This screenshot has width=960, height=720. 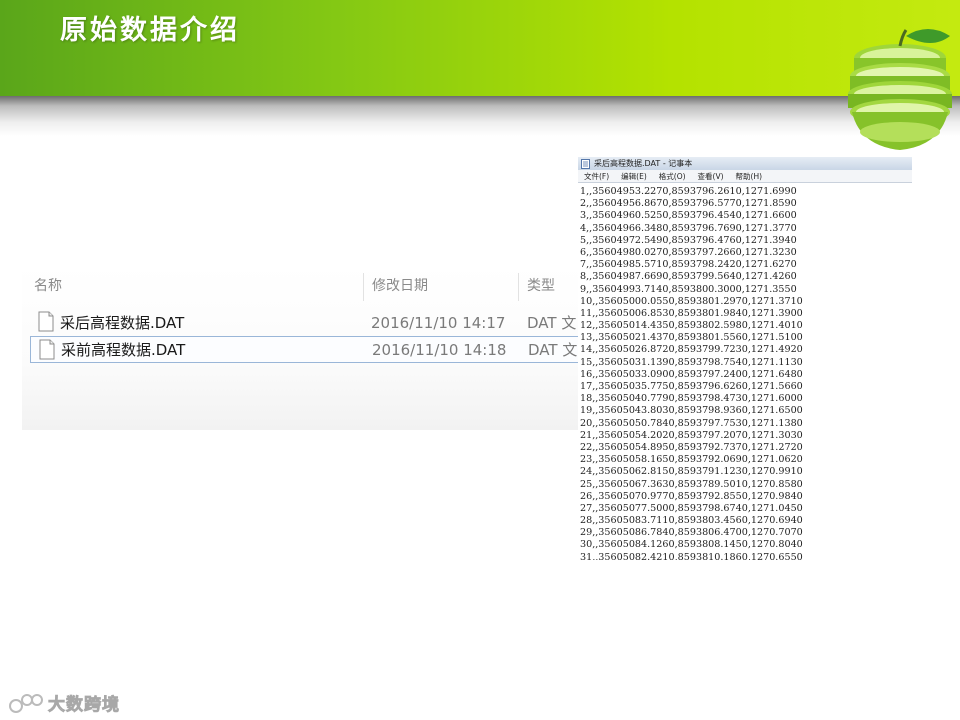 I want to click on notepad-text-line: 5,,35604972.5490,8593796.4760,1271.3940, so click(x=688, y=240).